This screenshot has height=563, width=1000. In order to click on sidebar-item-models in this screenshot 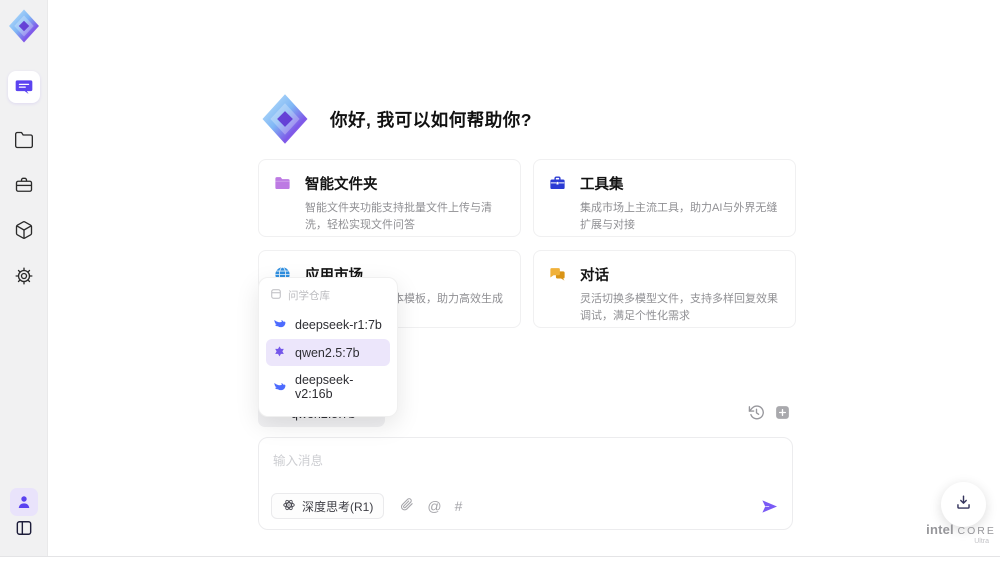, I will do `click(24, 230)`.